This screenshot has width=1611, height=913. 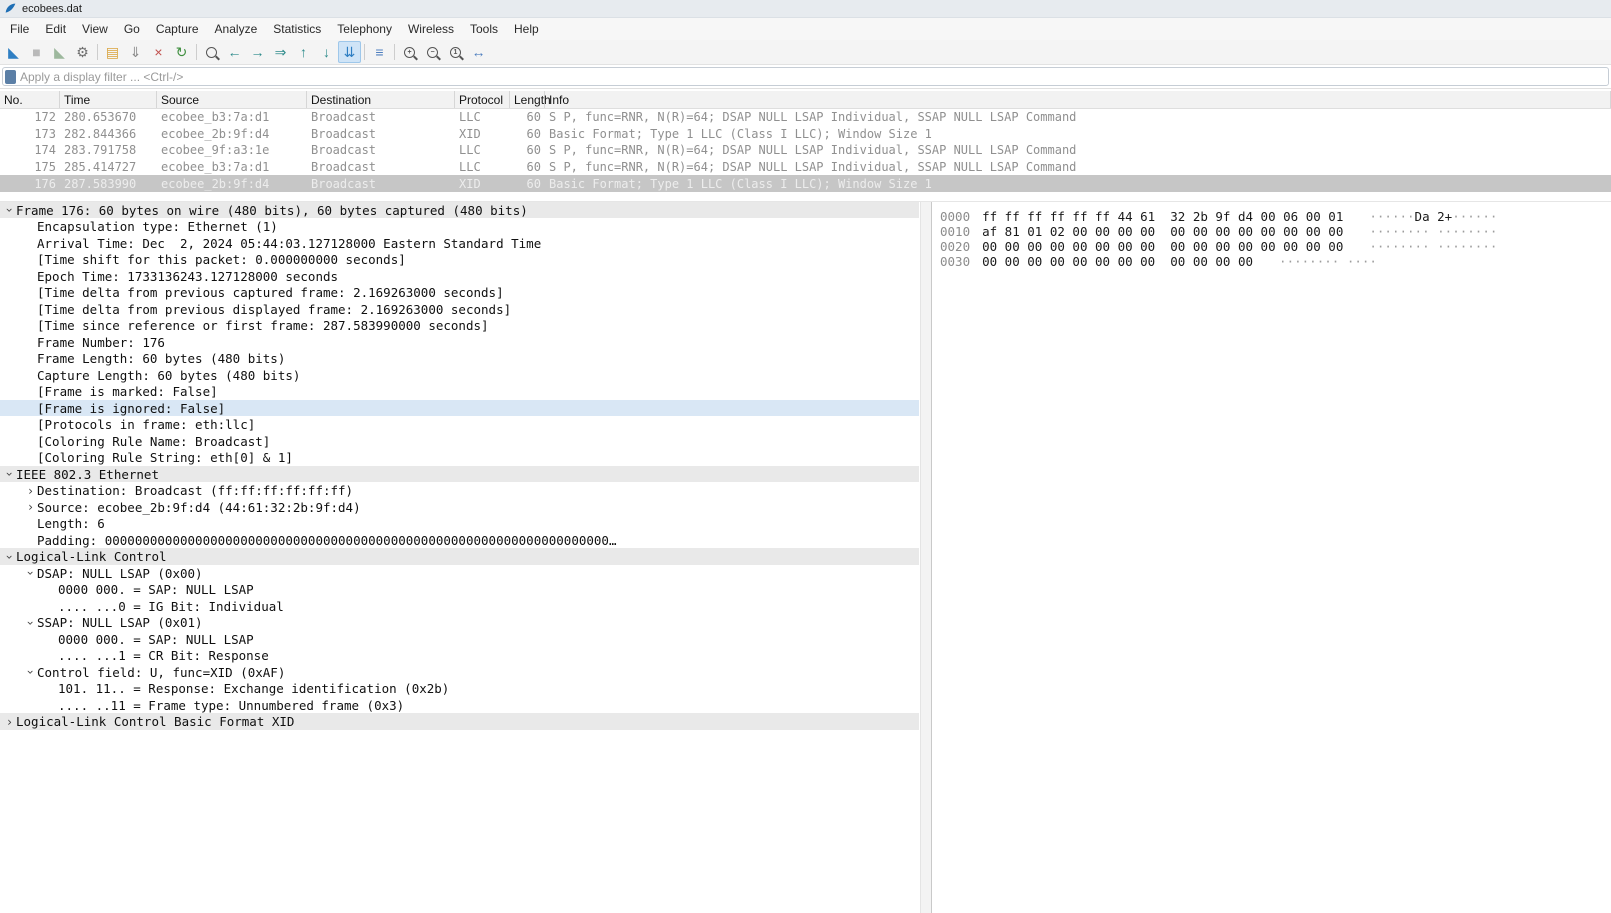 What do you see at coordinates (95, 29) in the screenshot?
I see `menu-view: View` at bounding box center [95, 29].